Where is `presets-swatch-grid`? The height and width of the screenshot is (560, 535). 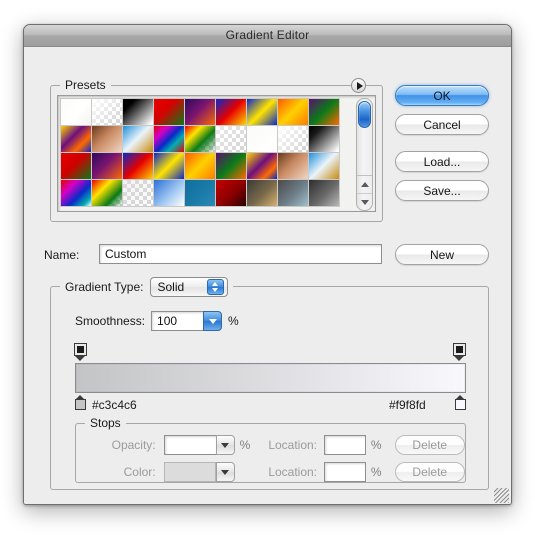
presets-swatch-grid is located at coordinates (204, 152).